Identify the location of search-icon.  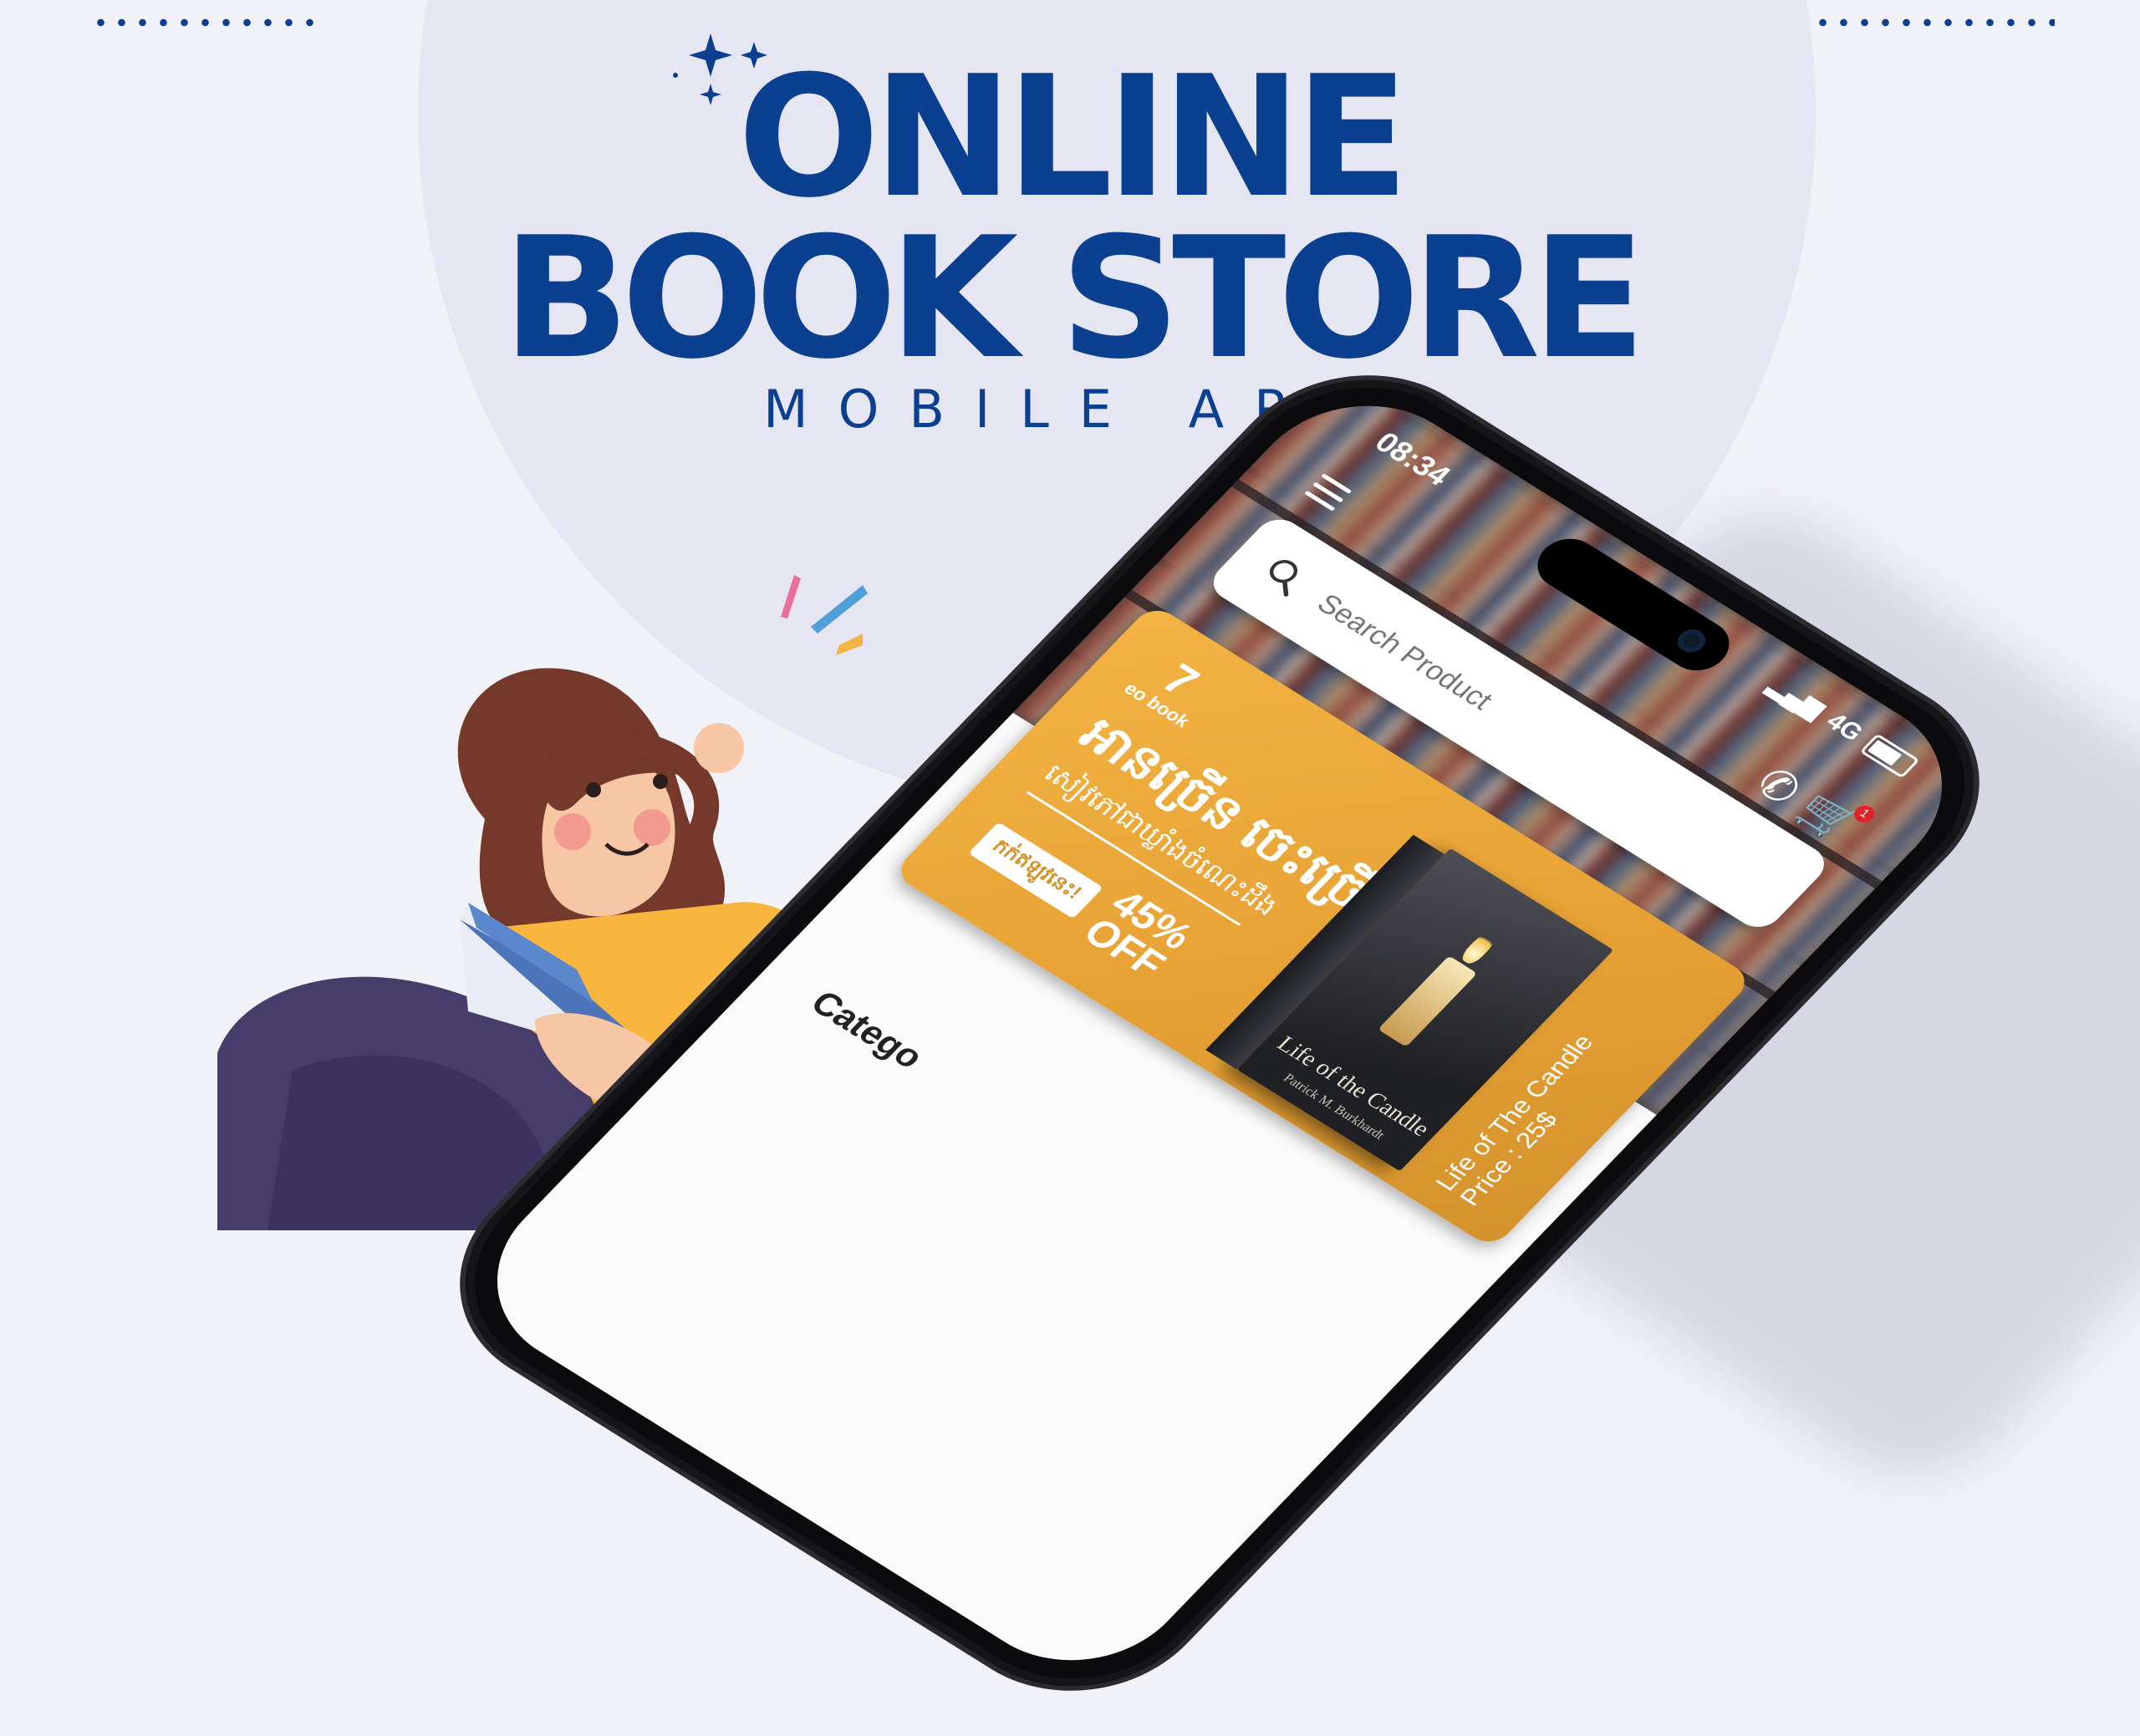
(1283, 578).